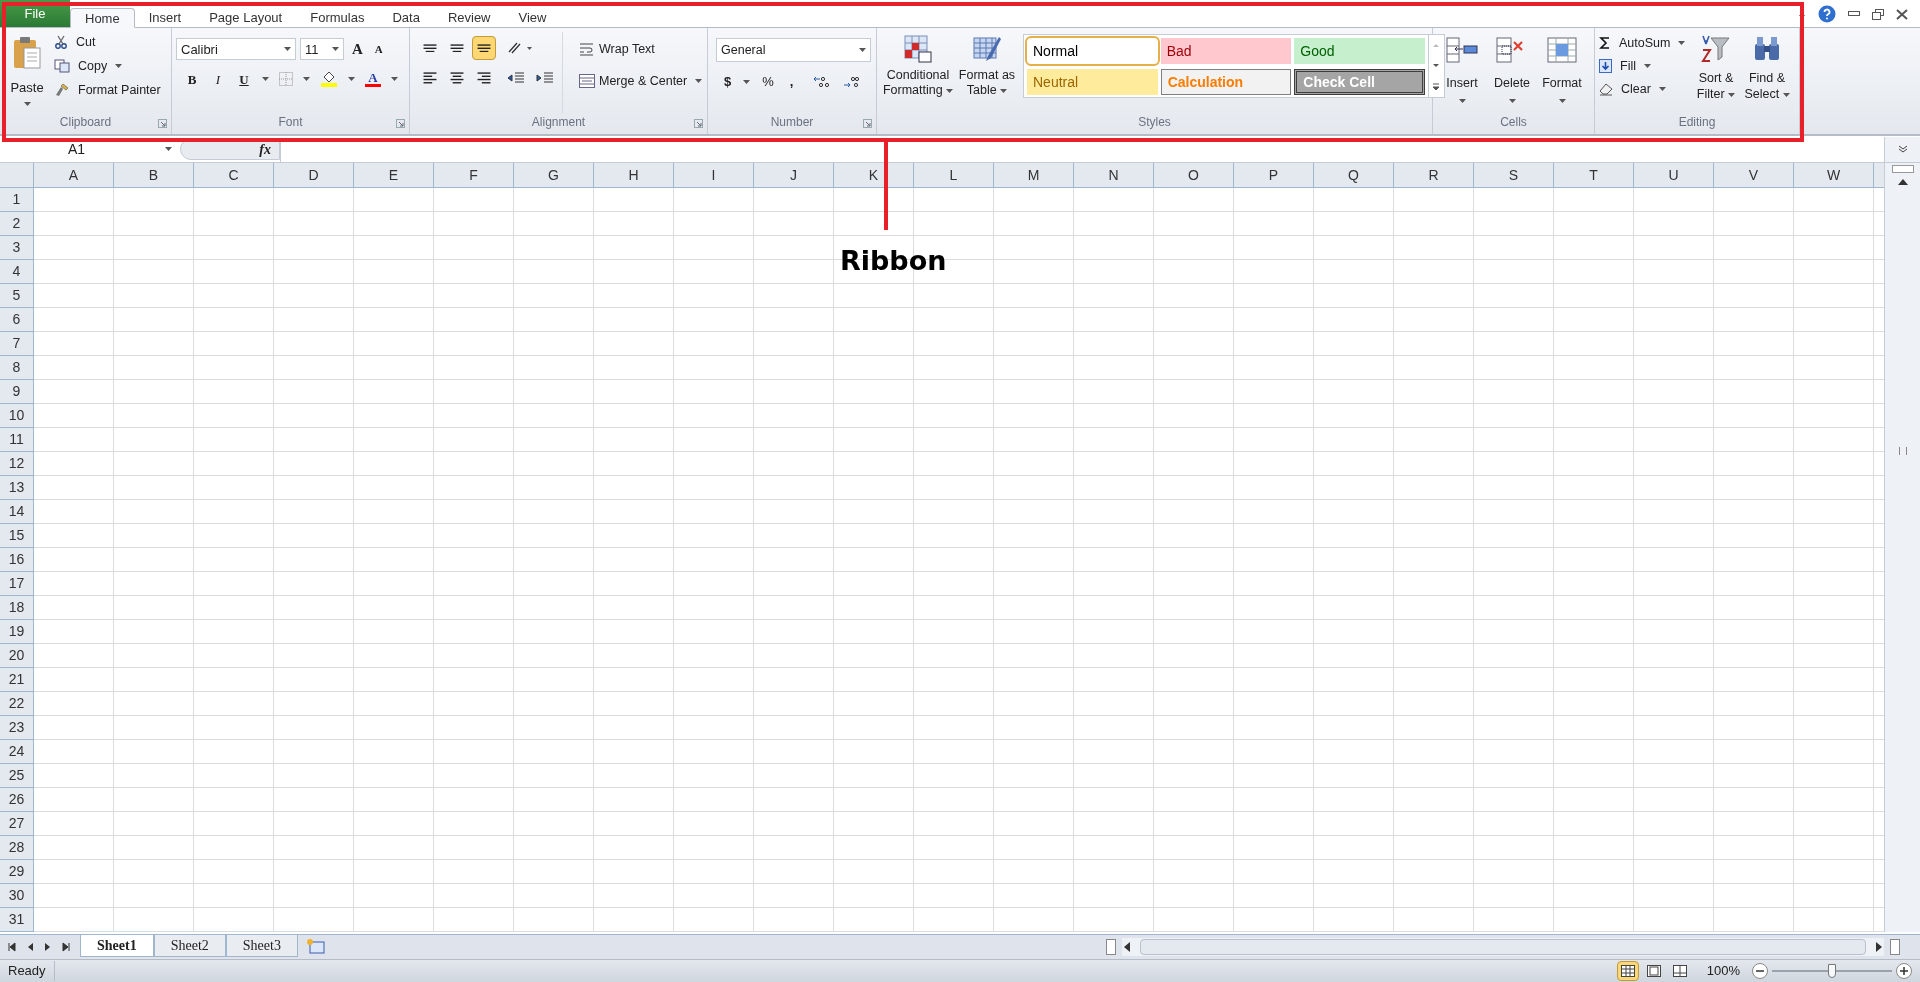 This screenshot has width=1920, height=982. I want to click on zoom-slider-thumb, so click(1832, 971).